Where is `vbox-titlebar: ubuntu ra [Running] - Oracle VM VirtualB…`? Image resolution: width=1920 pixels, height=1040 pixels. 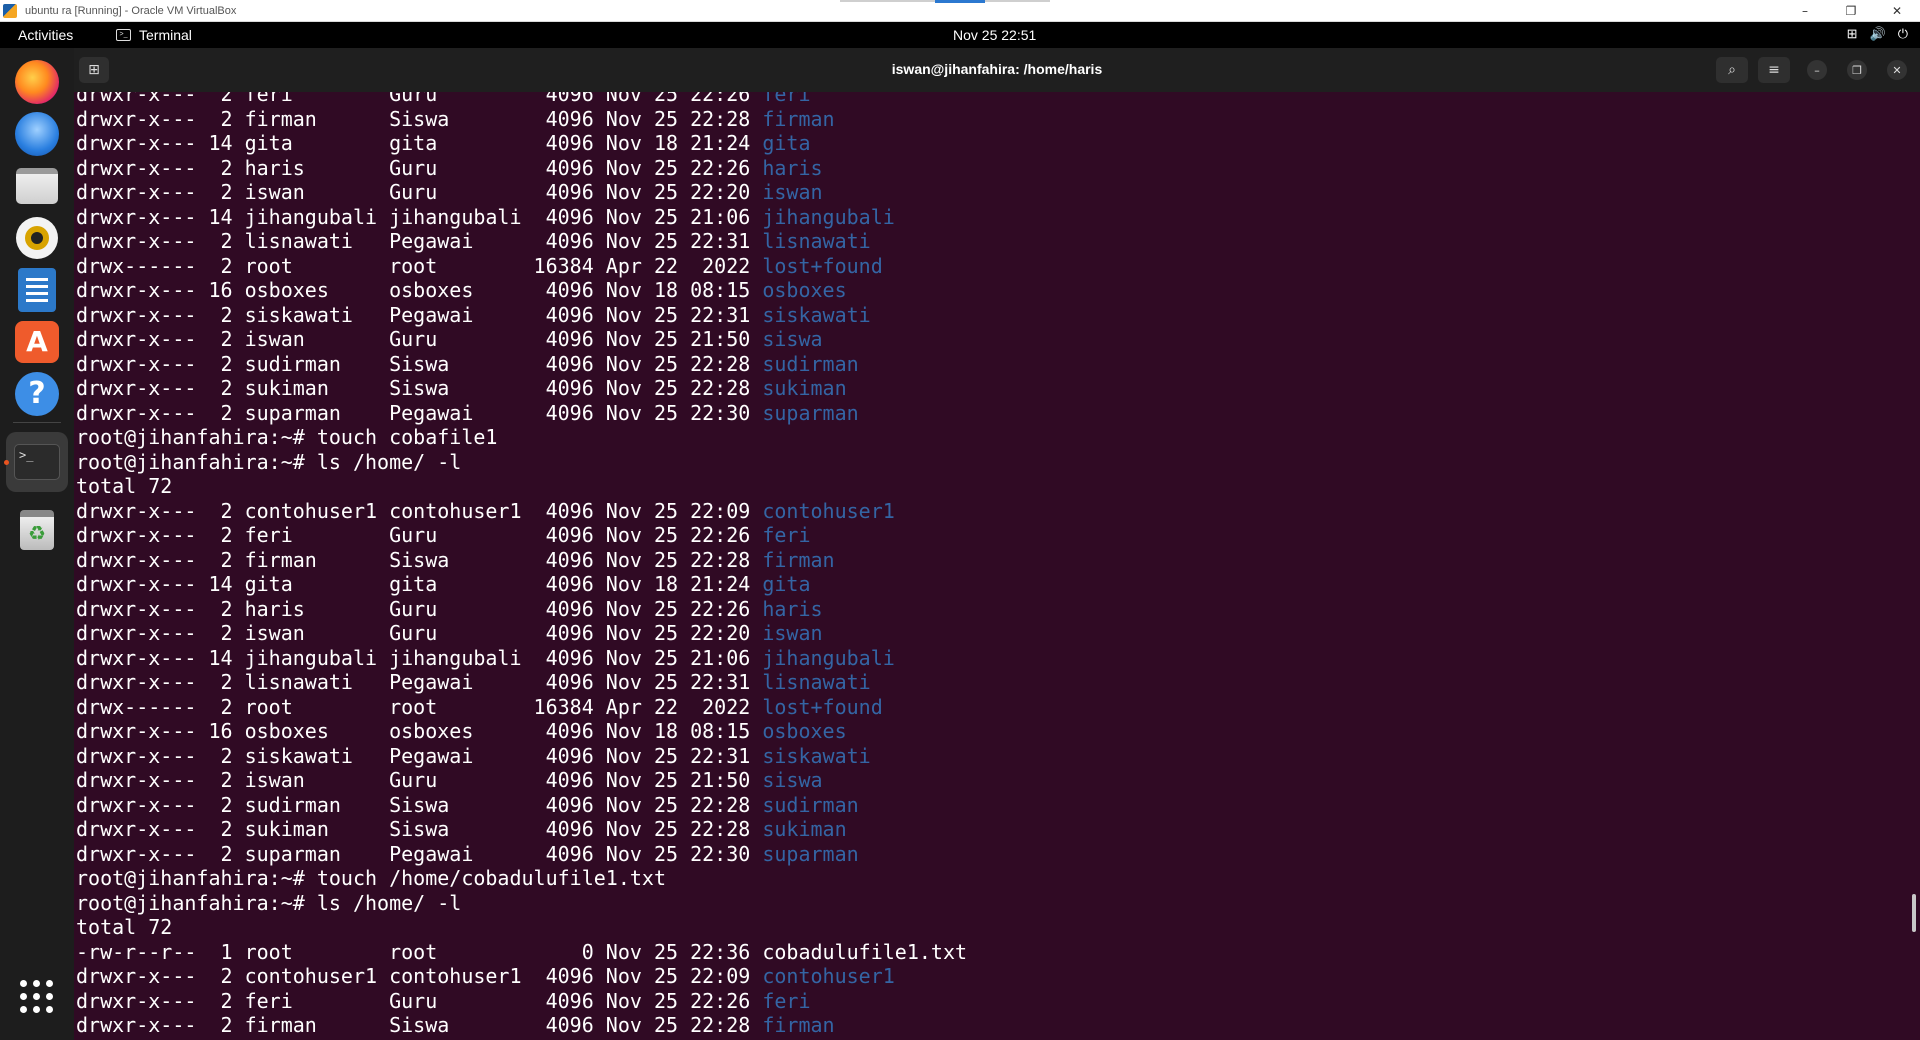 vbox-titlebar: ubuntu ra [Running] - Oracle VM VirtualB… is located at coordinates (960, 11).